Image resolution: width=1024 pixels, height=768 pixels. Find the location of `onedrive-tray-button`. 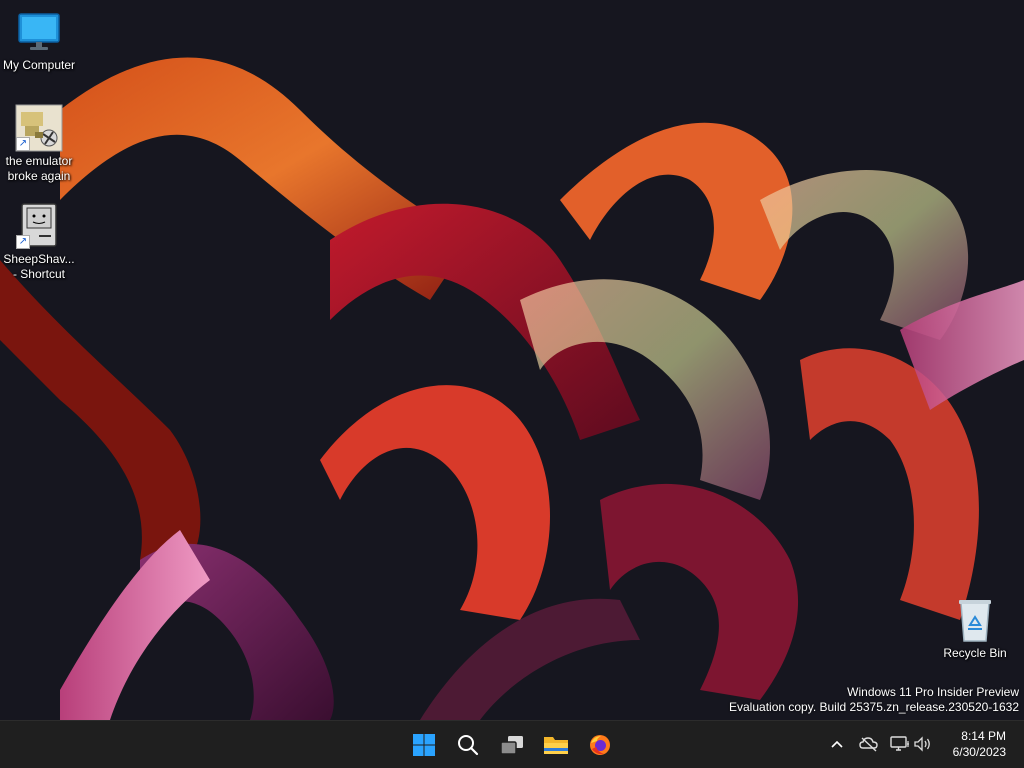

onedrive-tray-button is located at coordinates (869, 744).